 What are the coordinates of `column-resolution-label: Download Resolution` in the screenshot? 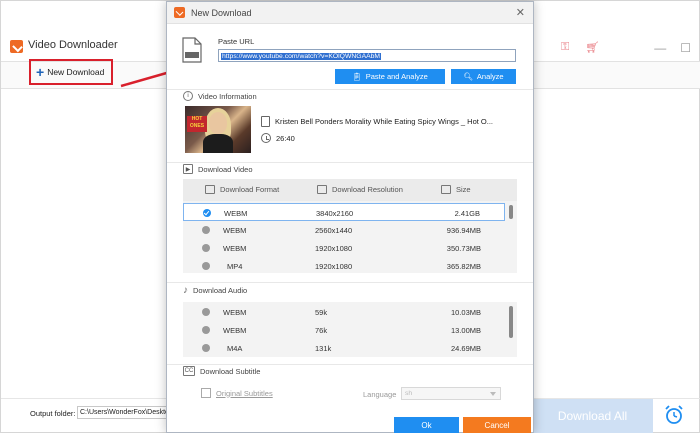 It's located at (367, 189).